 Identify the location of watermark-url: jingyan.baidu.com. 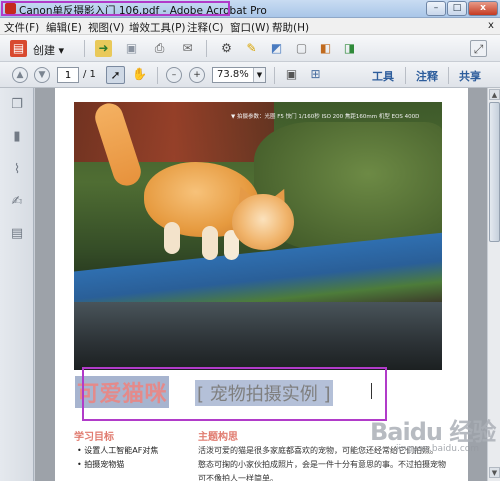
(438, 449).